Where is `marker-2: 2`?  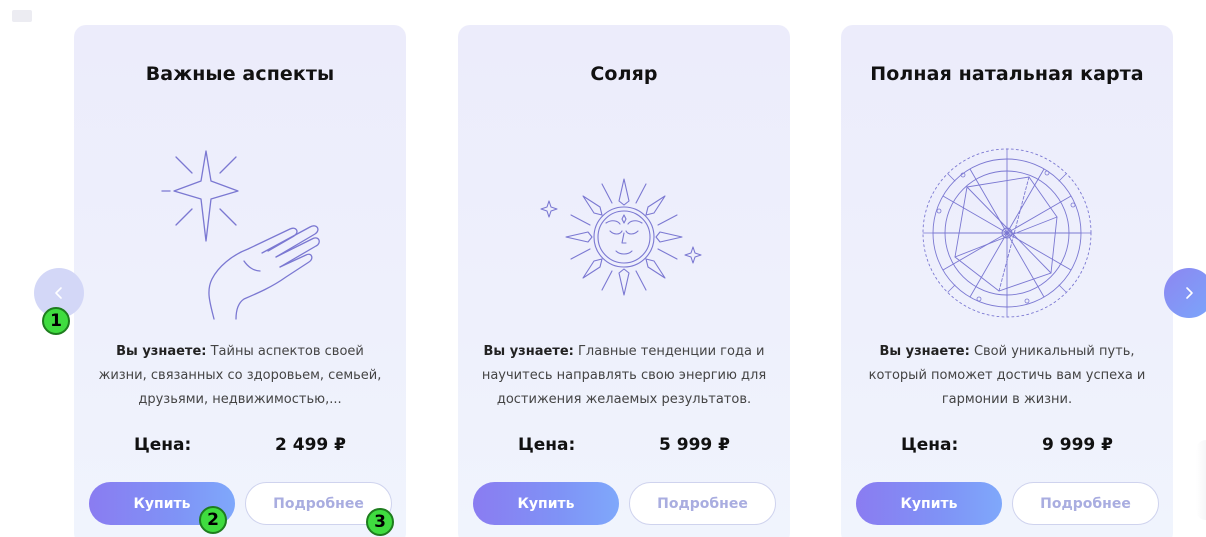
marker-2: 2 is located at coordinates (213, 520).